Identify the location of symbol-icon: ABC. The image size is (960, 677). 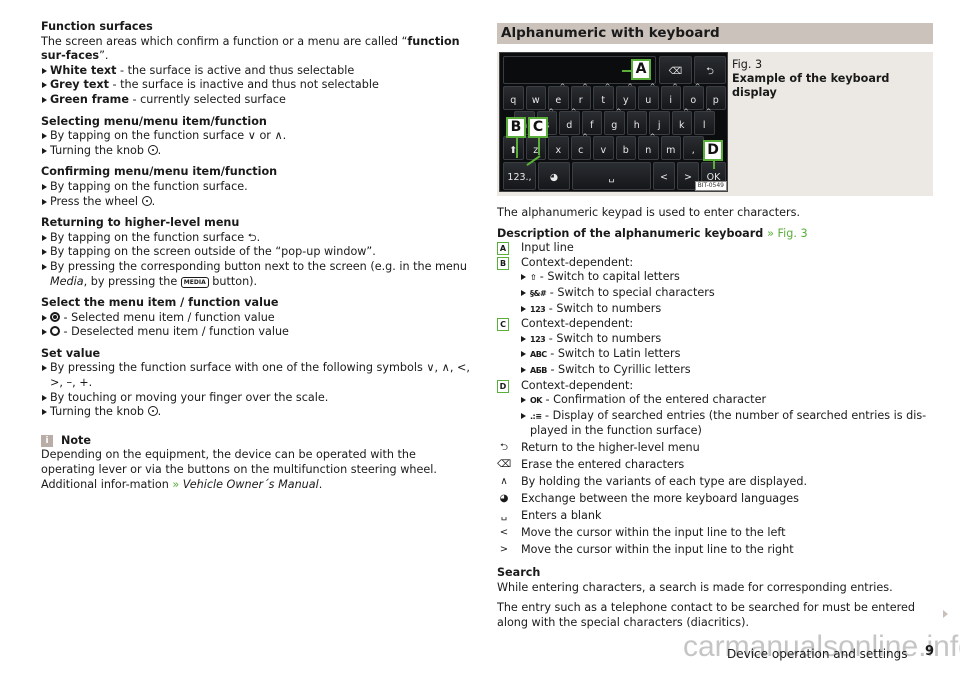
(538, 355).